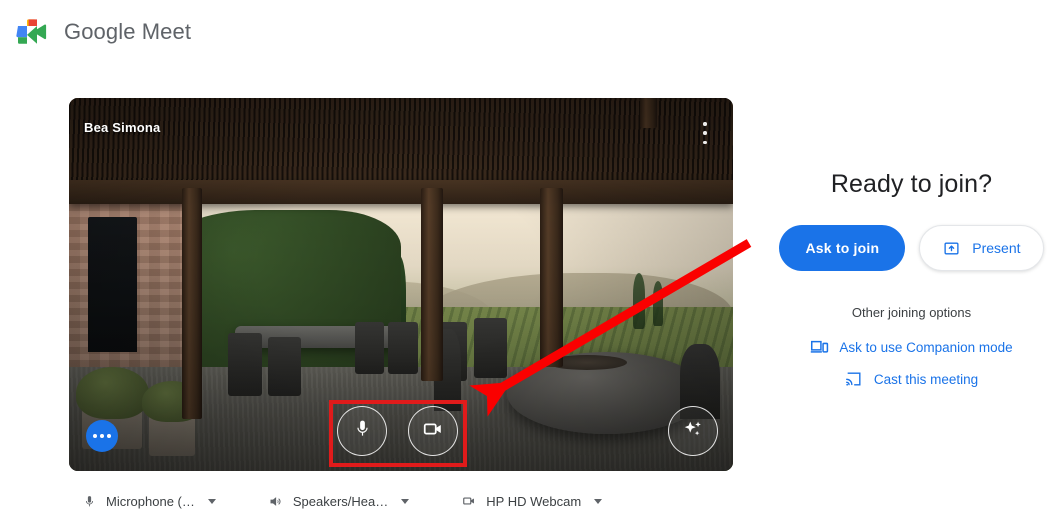 This screenshot has width=1063, height=530. I want to click on more-options-button, so click(102, 436).